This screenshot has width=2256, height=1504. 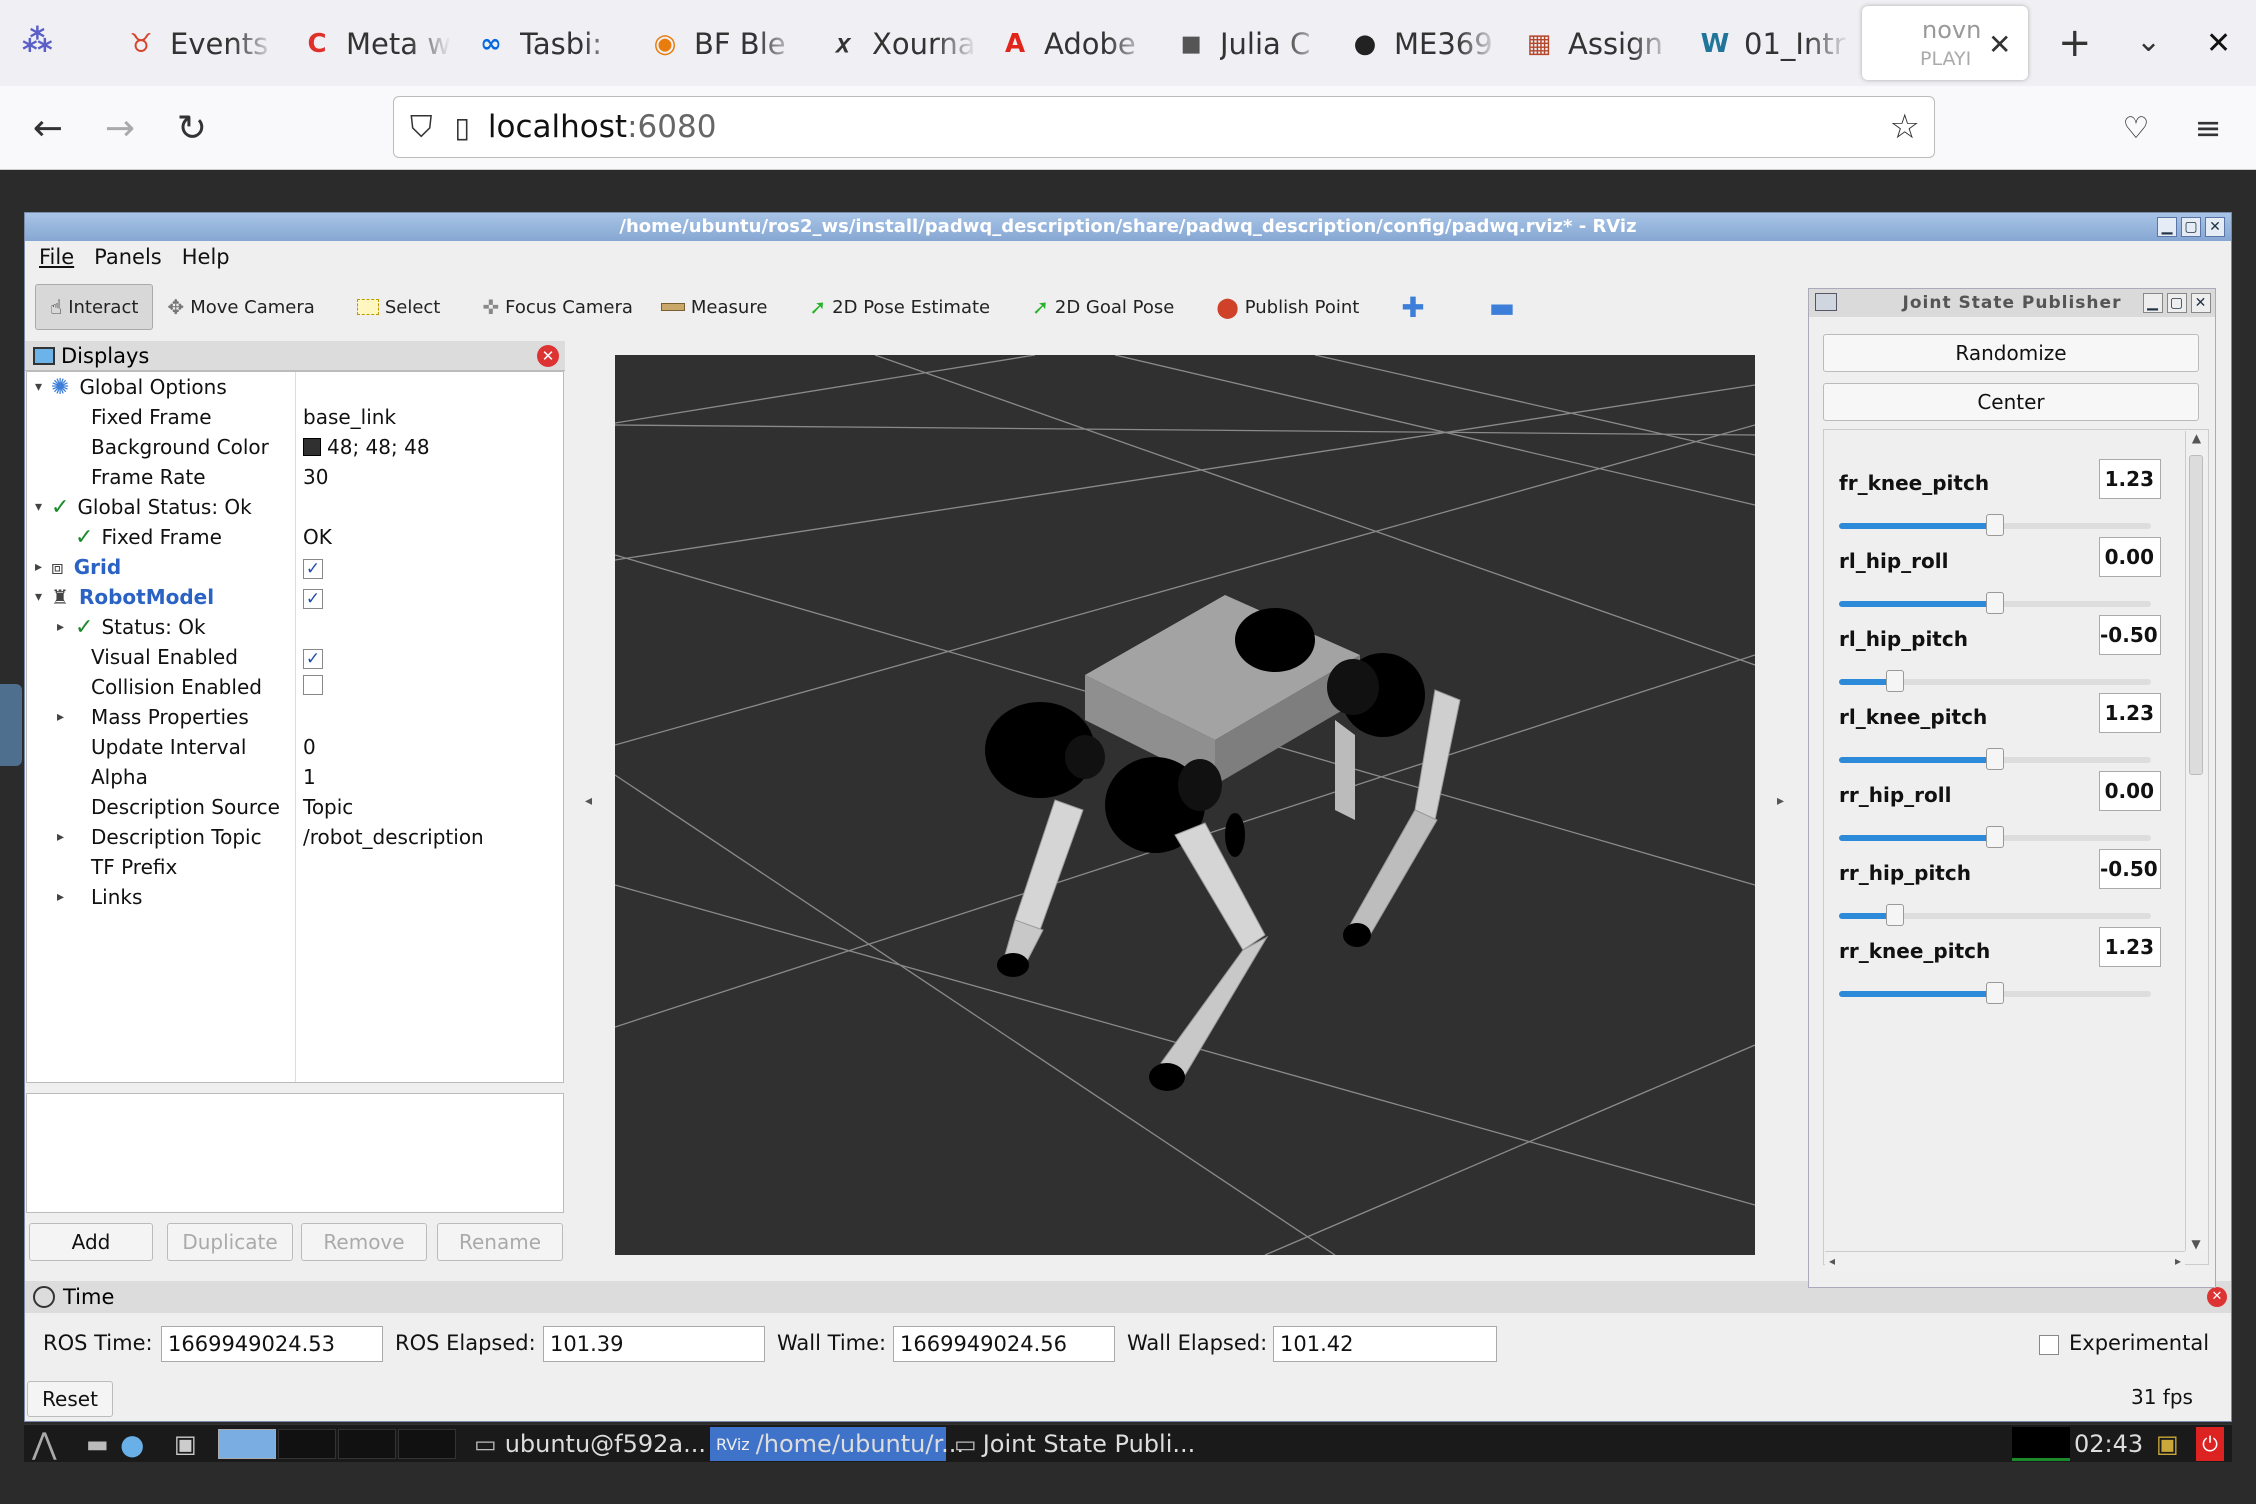 I want to click on vertical-scrollbar: ▲ ▼, so click(x=2196, y=841).